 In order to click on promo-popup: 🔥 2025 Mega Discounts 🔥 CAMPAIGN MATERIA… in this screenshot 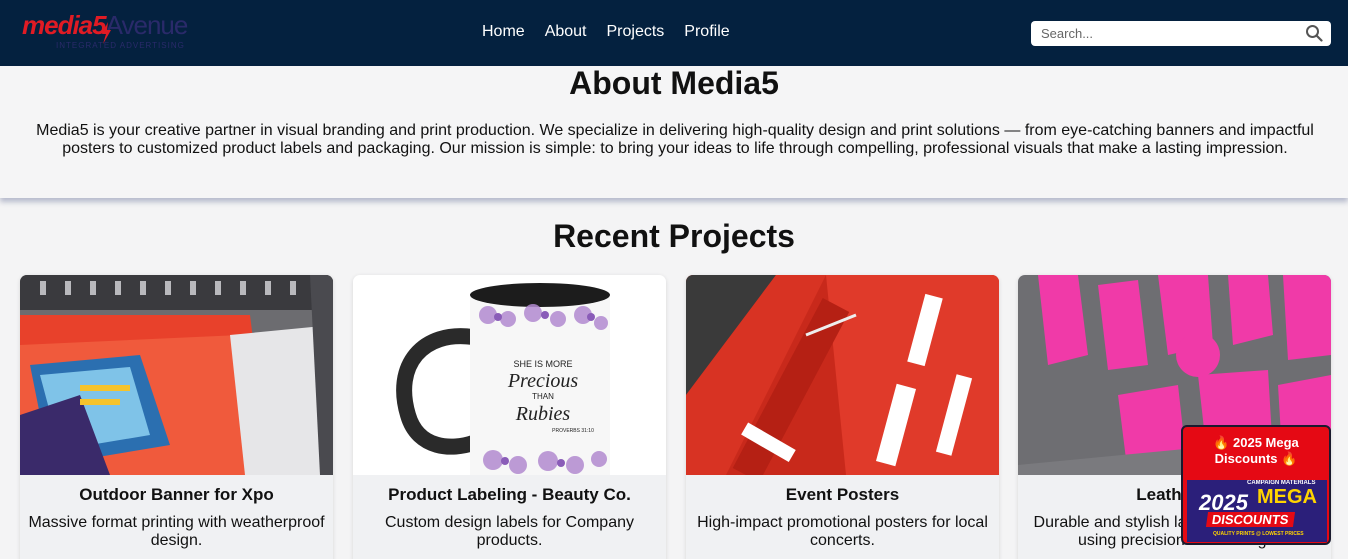, I will do `click(1256, 485)`.